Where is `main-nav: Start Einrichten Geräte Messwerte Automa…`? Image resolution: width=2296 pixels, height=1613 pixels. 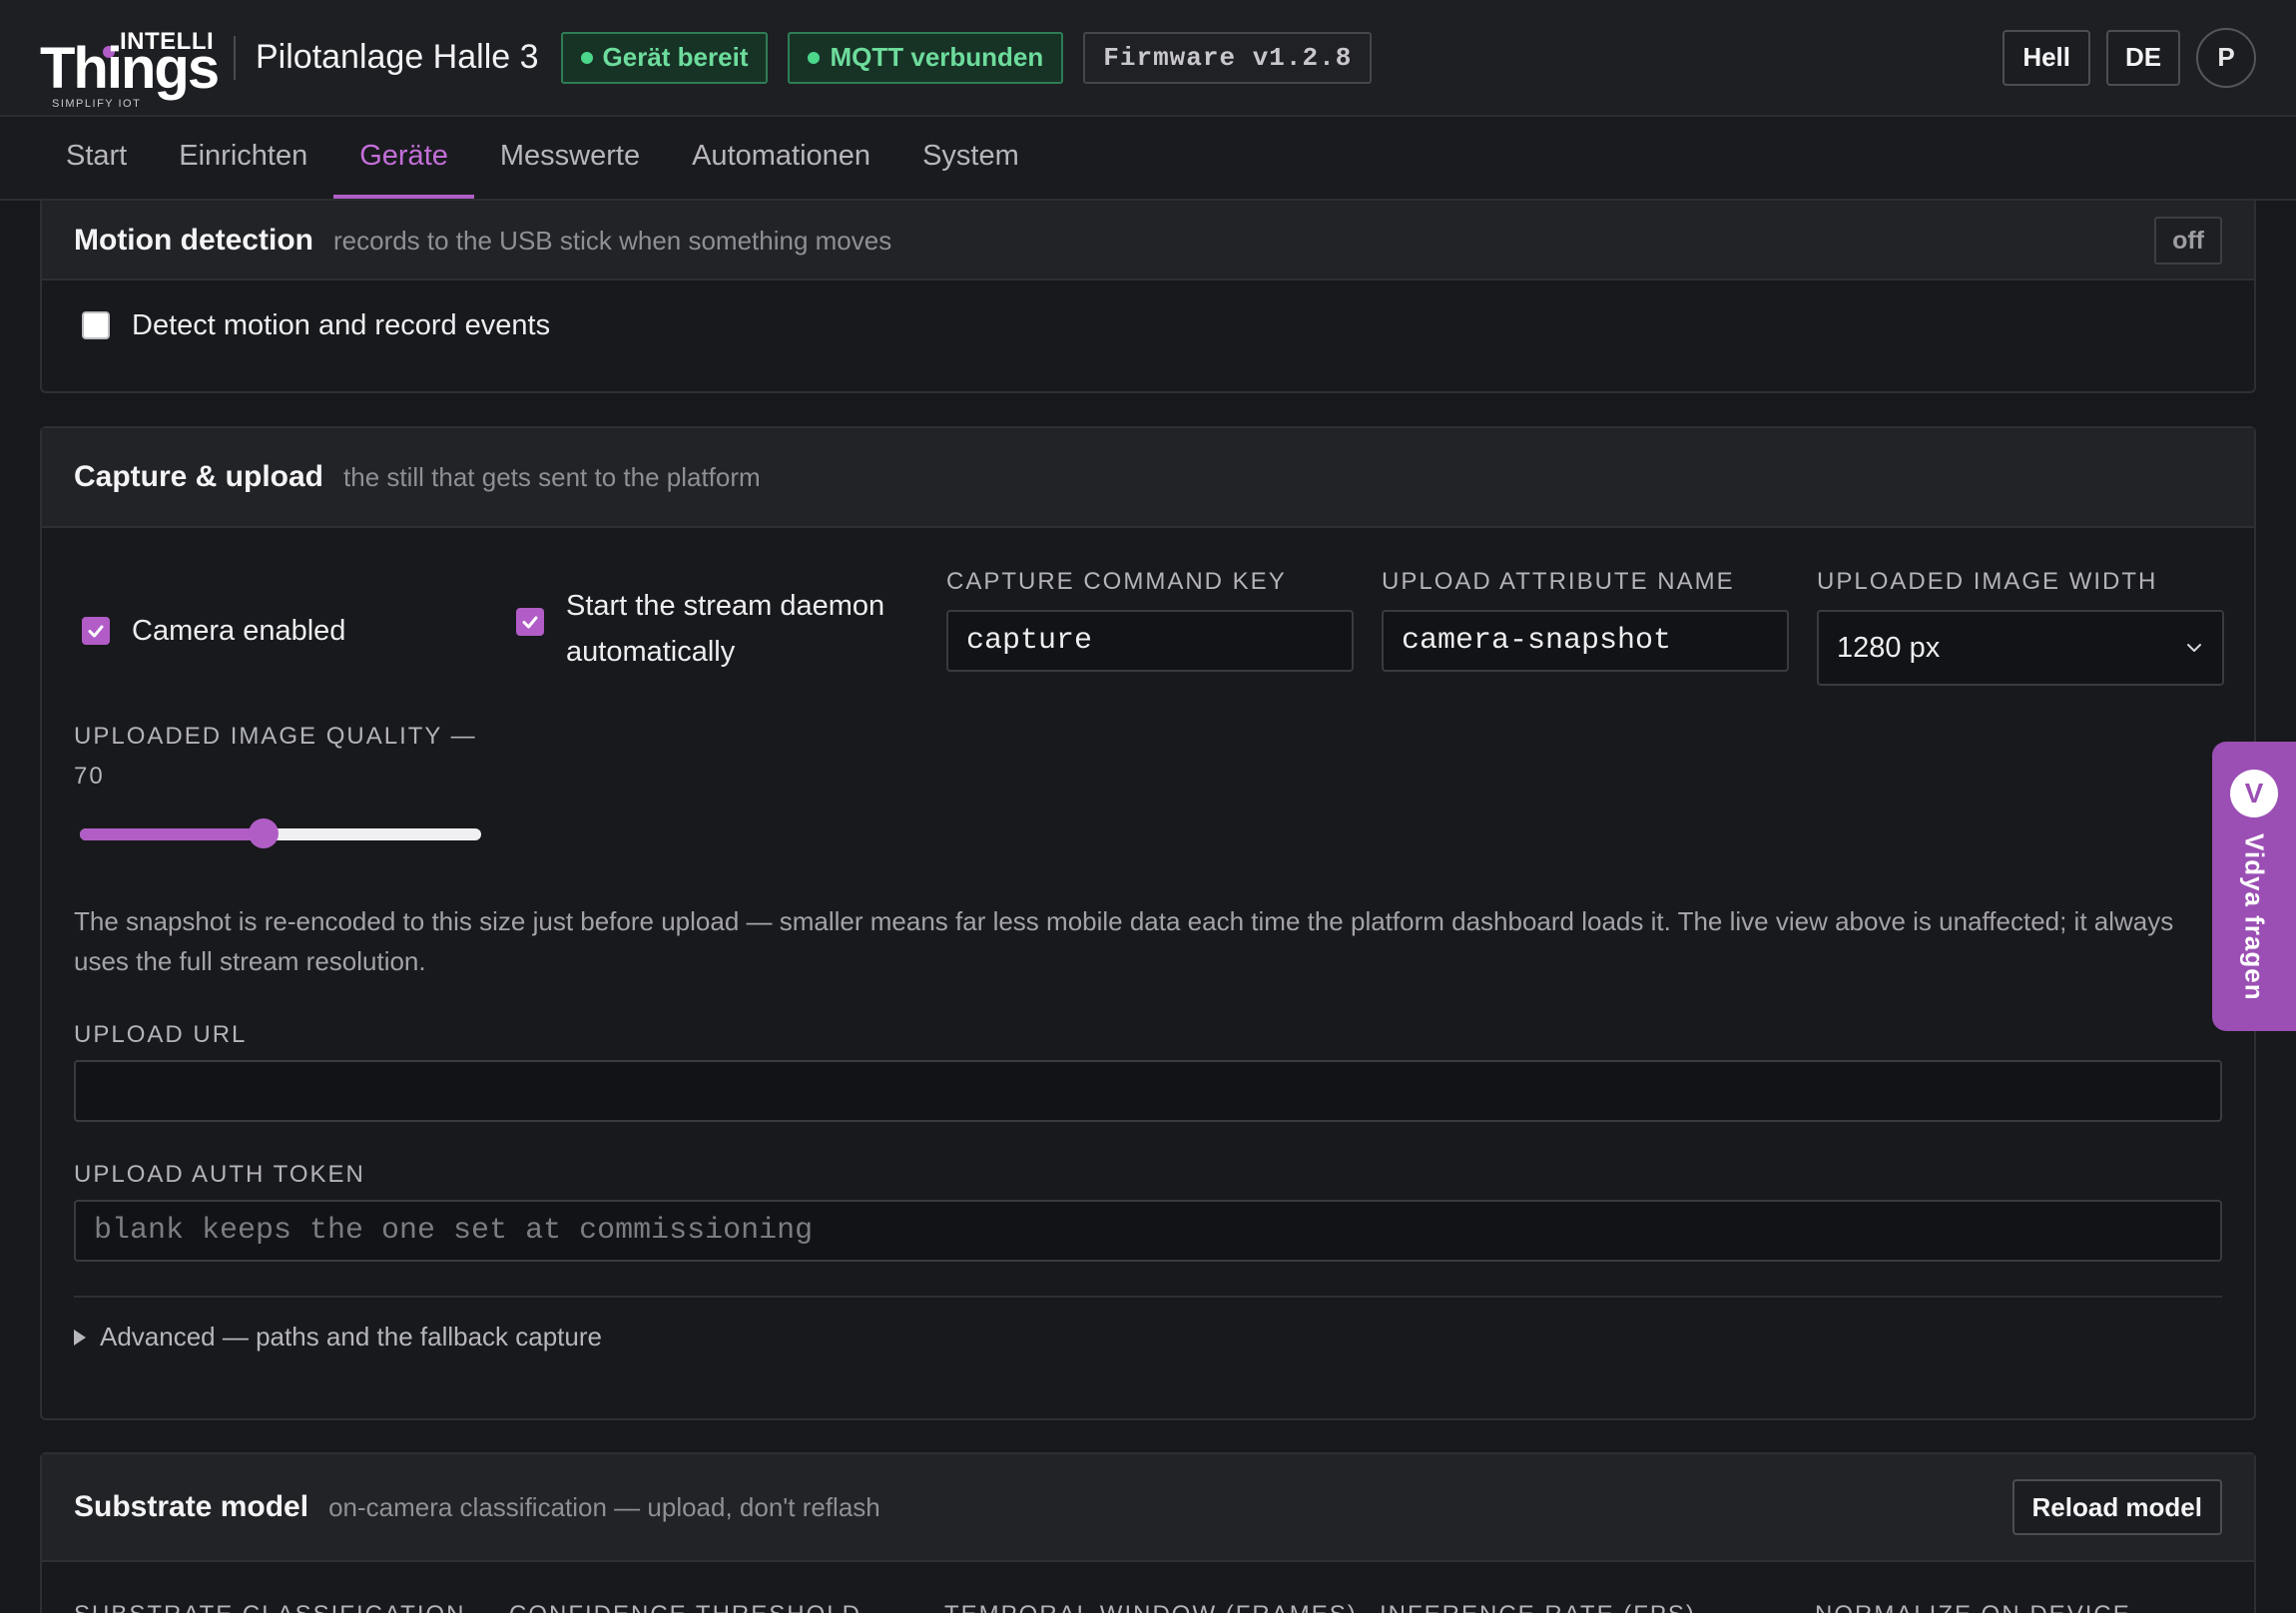 main-nav: Start Einrichten Geräte Messwerte Automa… is located at coordinates (1148, 159).